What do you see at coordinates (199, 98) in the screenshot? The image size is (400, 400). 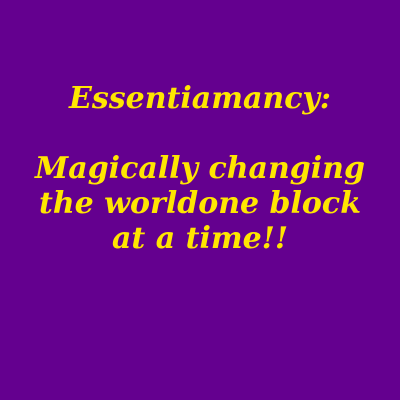 I see `heading: Essentiamancy:` at bounding box center [199, 98].